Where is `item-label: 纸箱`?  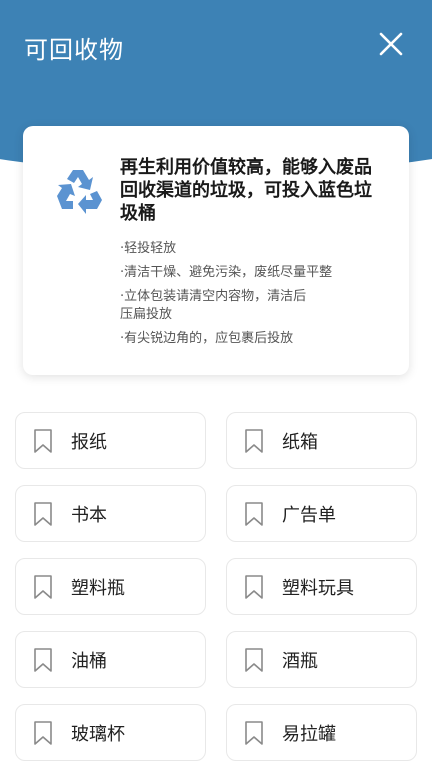 item-label: 纸箱 is located at coordinates (300, 442).